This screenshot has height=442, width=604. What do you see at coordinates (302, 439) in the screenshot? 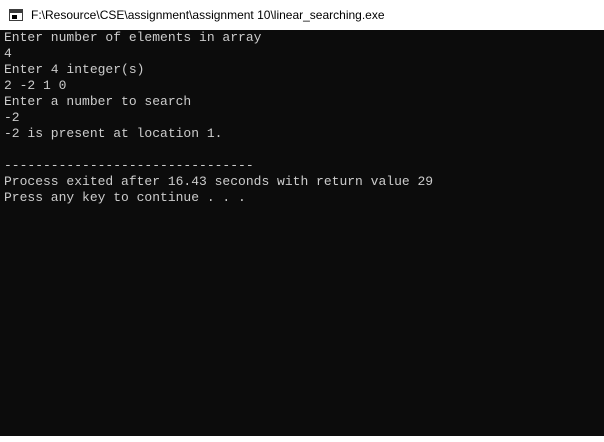
I see `window-bottom-edge` at bounding box center [302, 439].